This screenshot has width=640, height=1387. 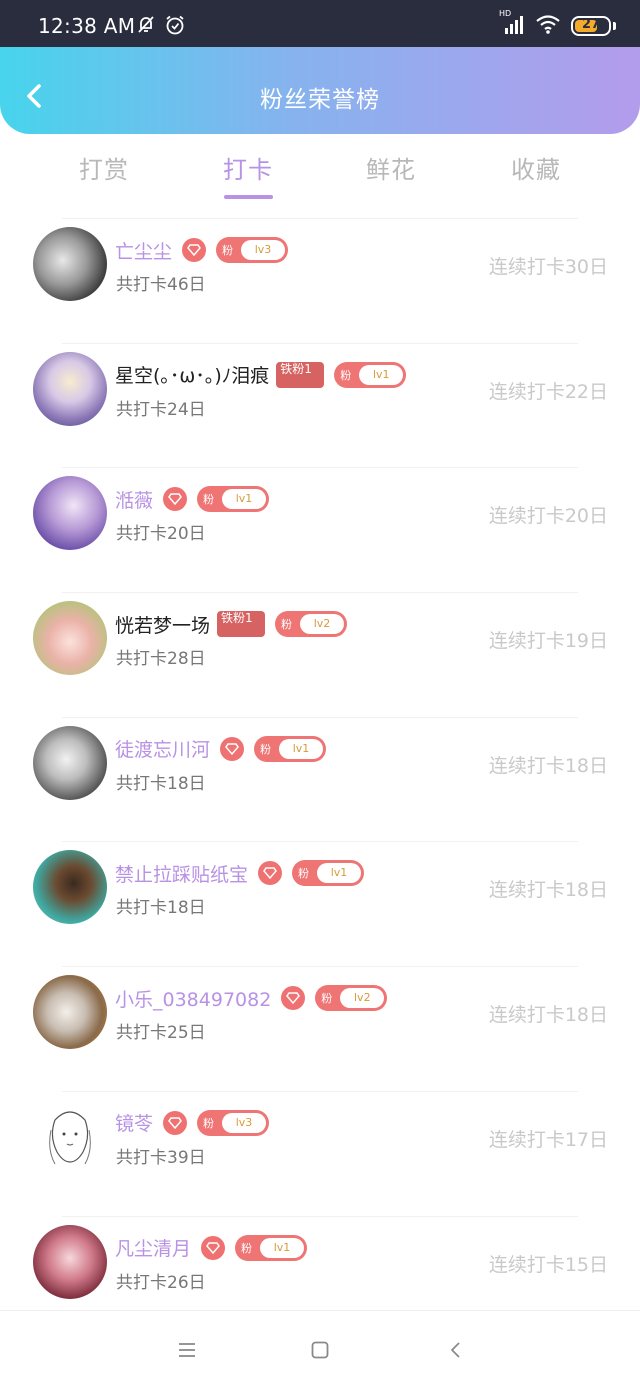 I want to click on menu-icon, so click(x=187, y=1350).